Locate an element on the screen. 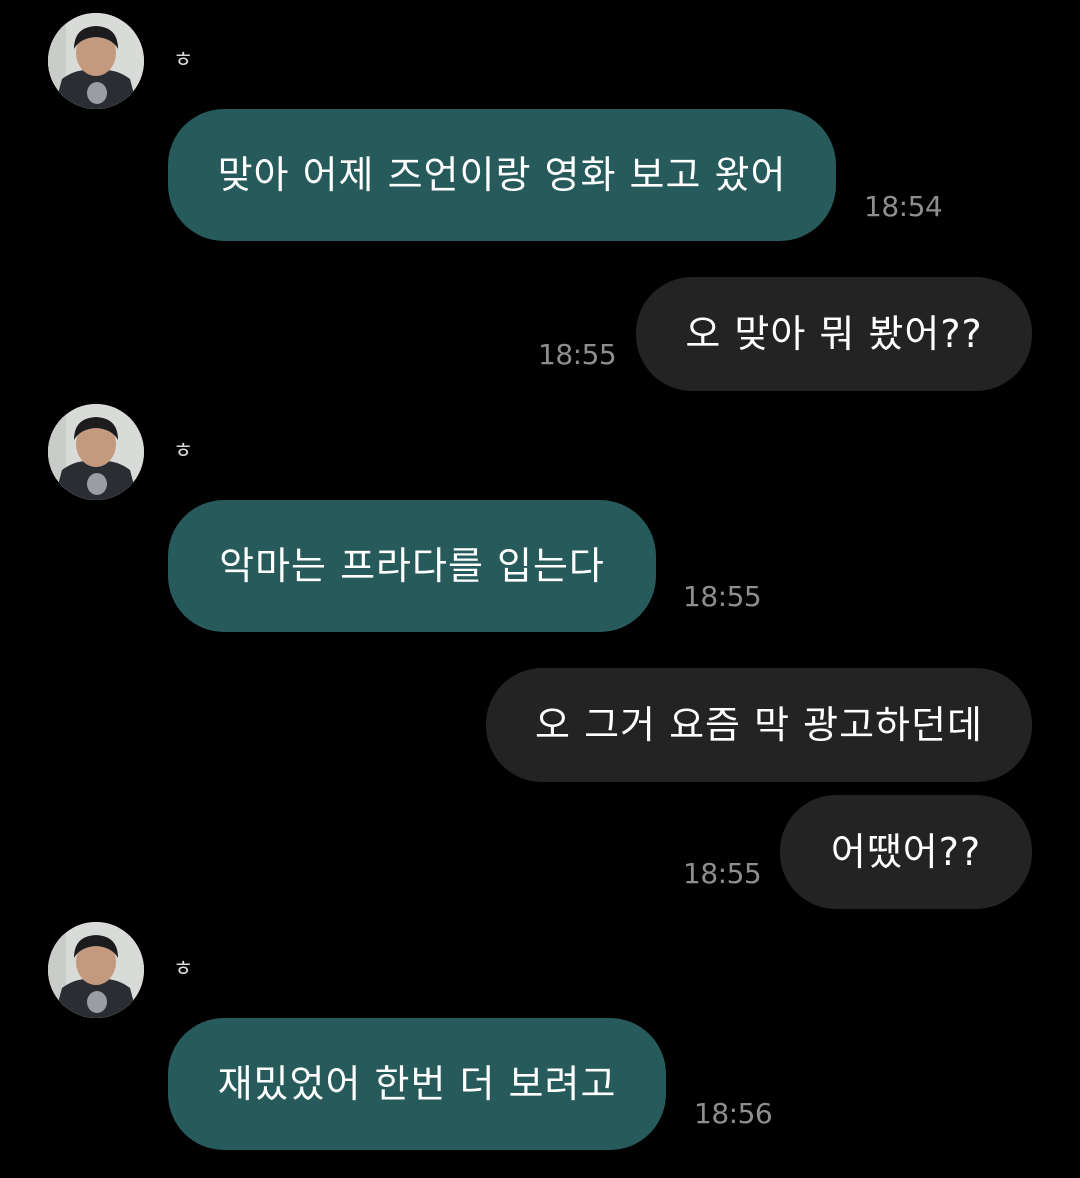 Image resolution: width=1080 pixels, height=1178 pixels. message-bubble-outgoing: 어땠어?? is located at coordinates (906, 852).